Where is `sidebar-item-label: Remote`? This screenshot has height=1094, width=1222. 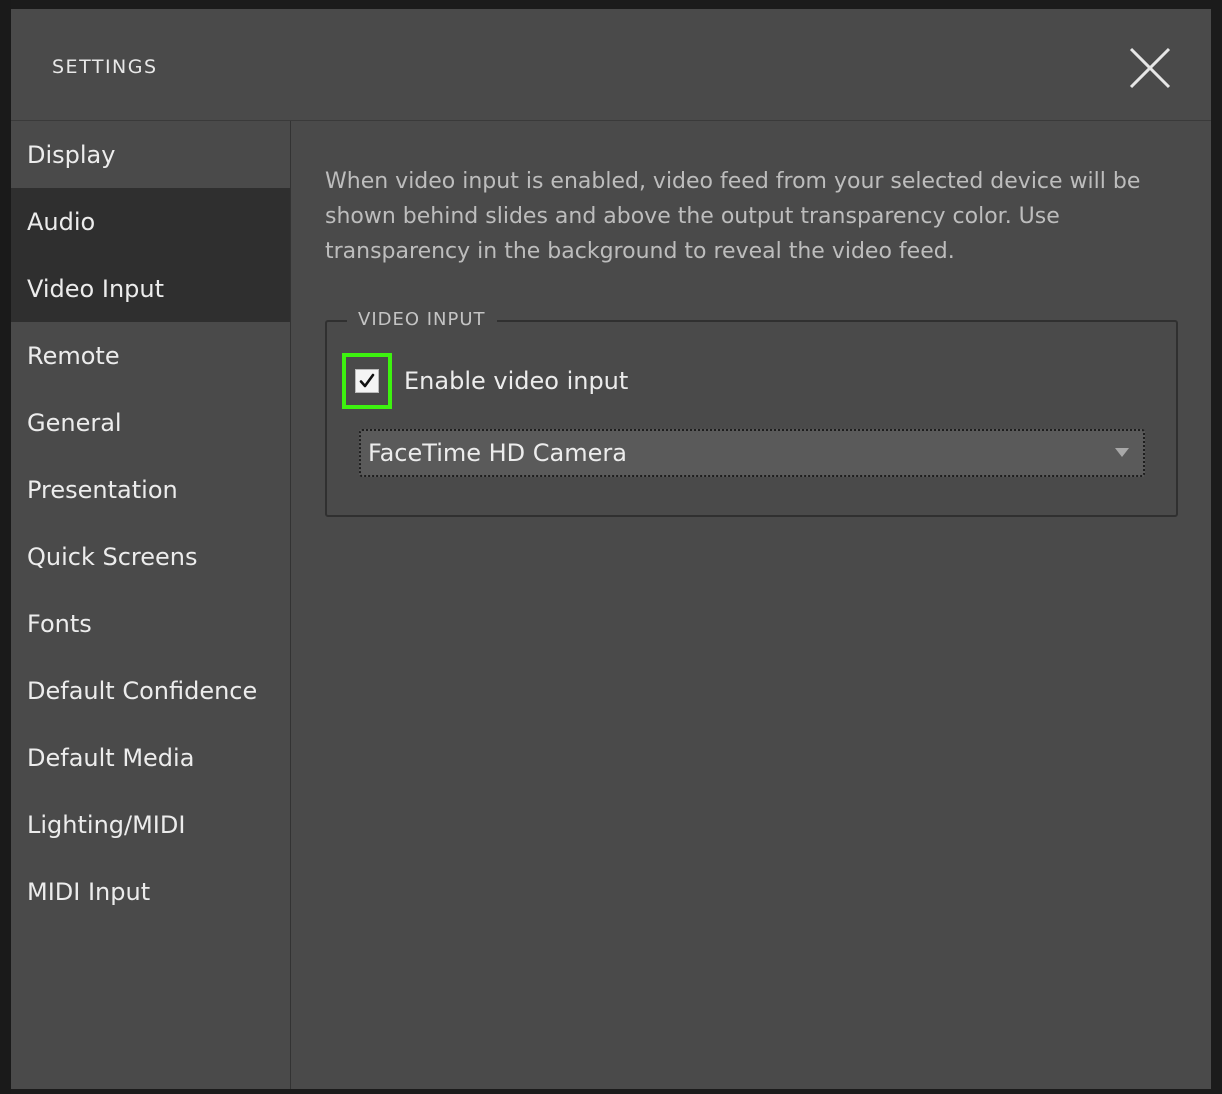
sidebar-item-label: Remote is located at coordinates (73, 355).